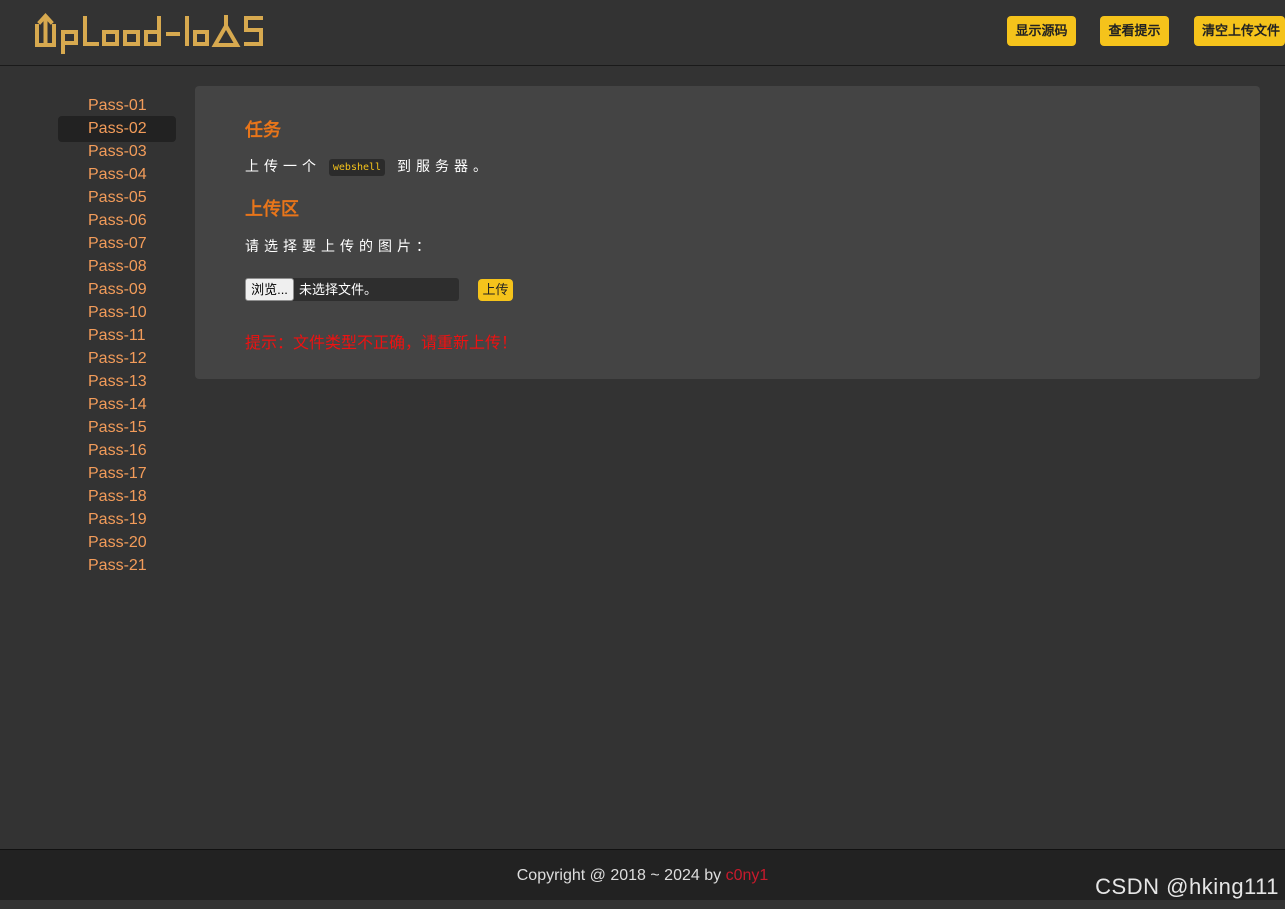 The height and width of the screenshot is (909, 1285). I want to click on task-code: webshell, so click(357, 167).